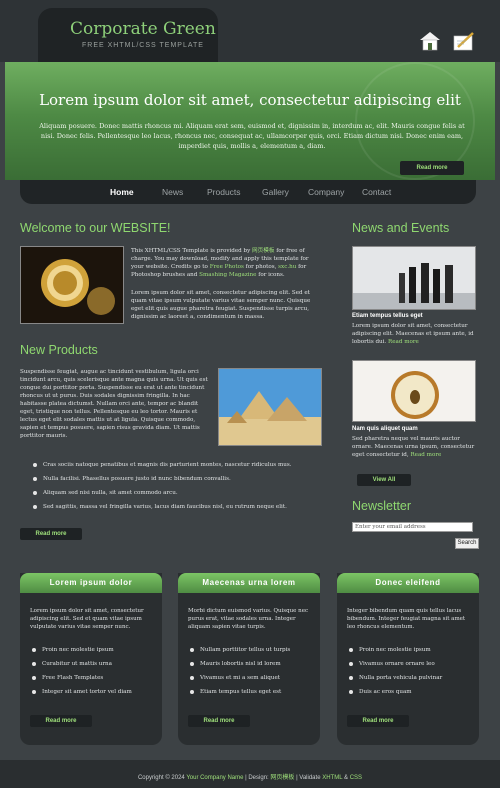 The image size is (500, 788). I want to click on banner-read-more-button: Read more, so click(432, 168).